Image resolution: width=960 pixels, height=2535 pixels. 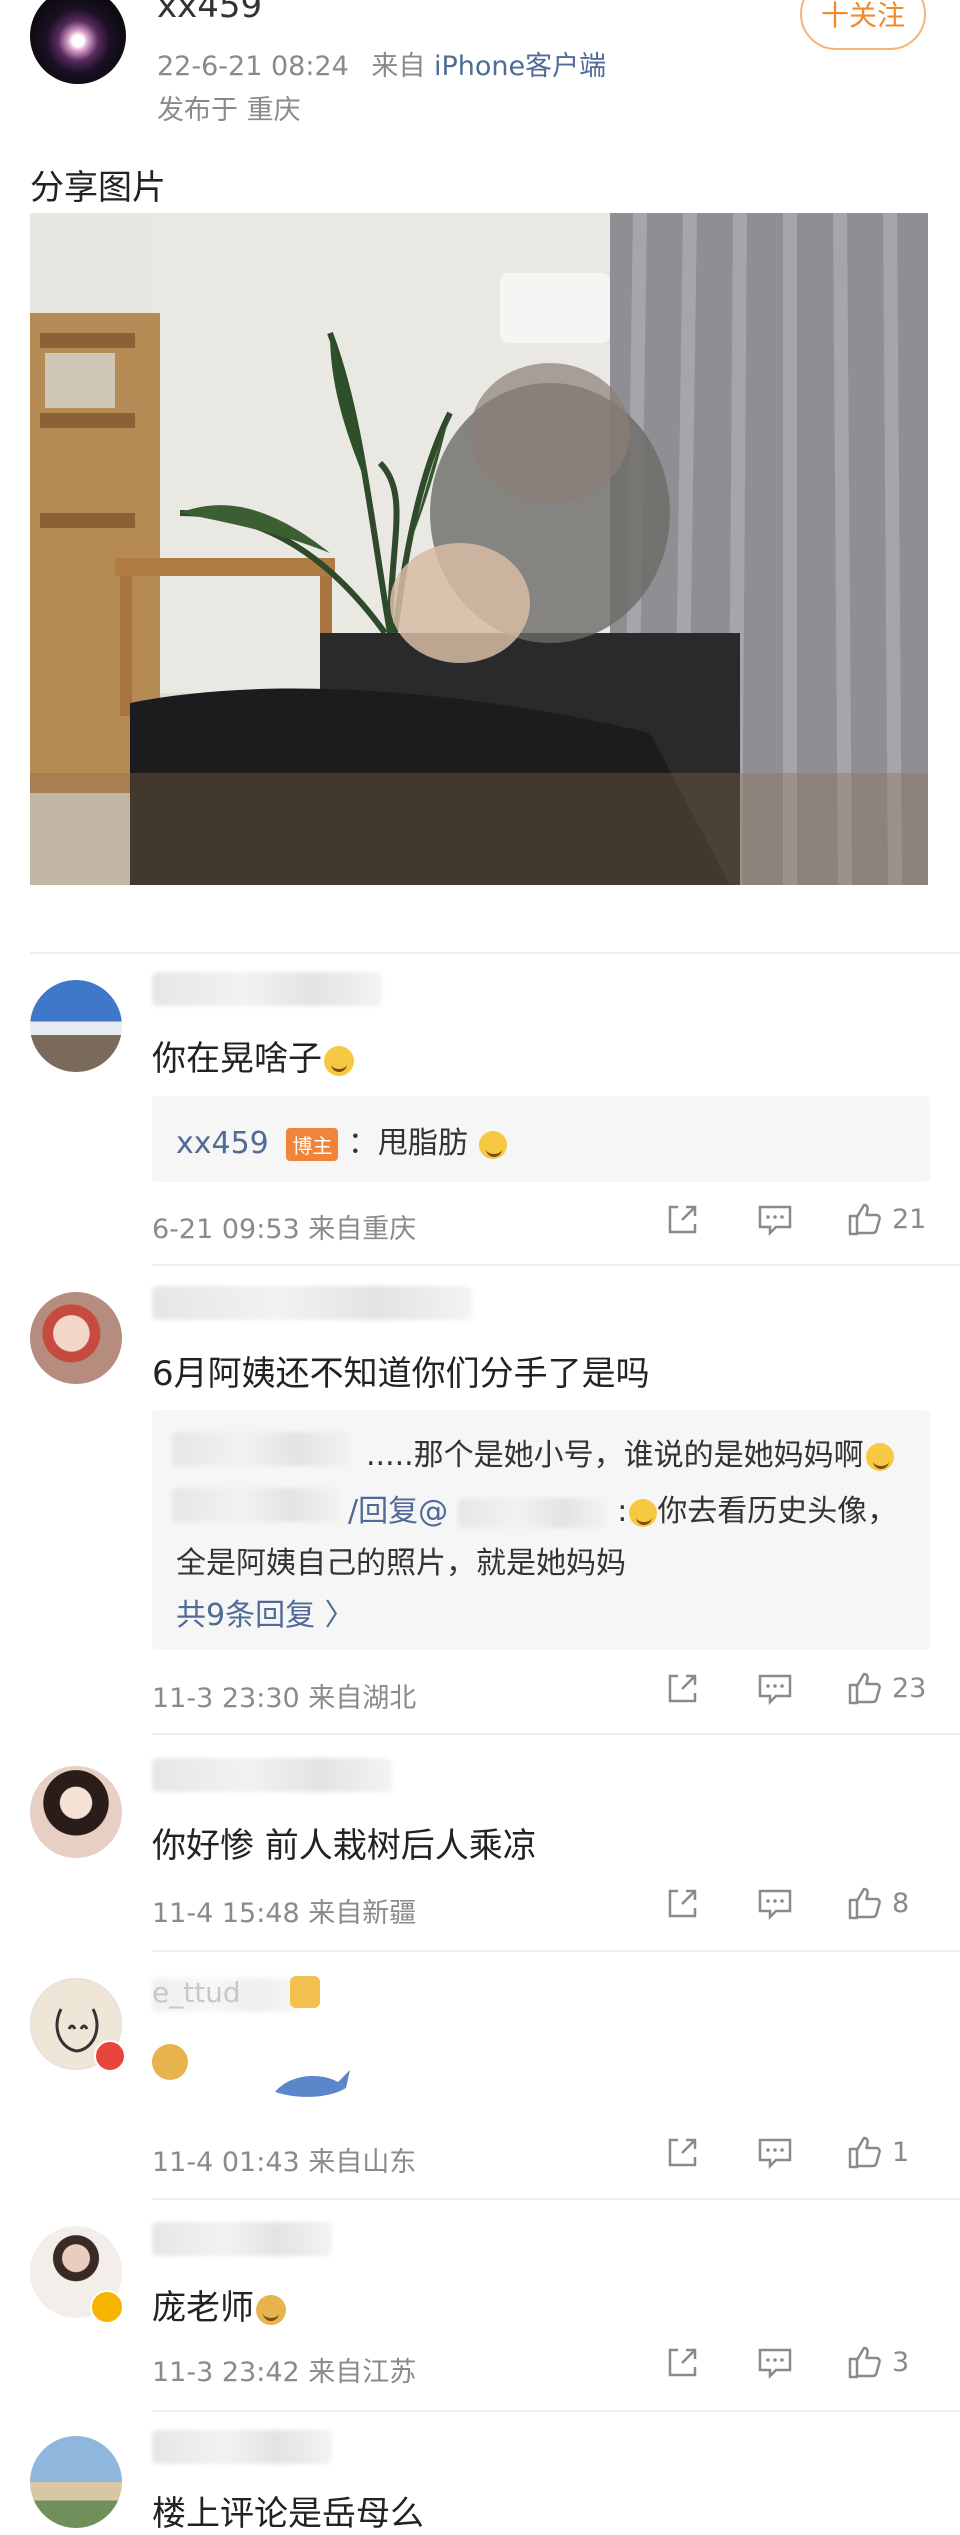 What do you see at coordinates (623, 1511) in the screenshot?
I see `reply-line: /回复@ : 你去看历史头像，` at bounding box center [623, 1511].